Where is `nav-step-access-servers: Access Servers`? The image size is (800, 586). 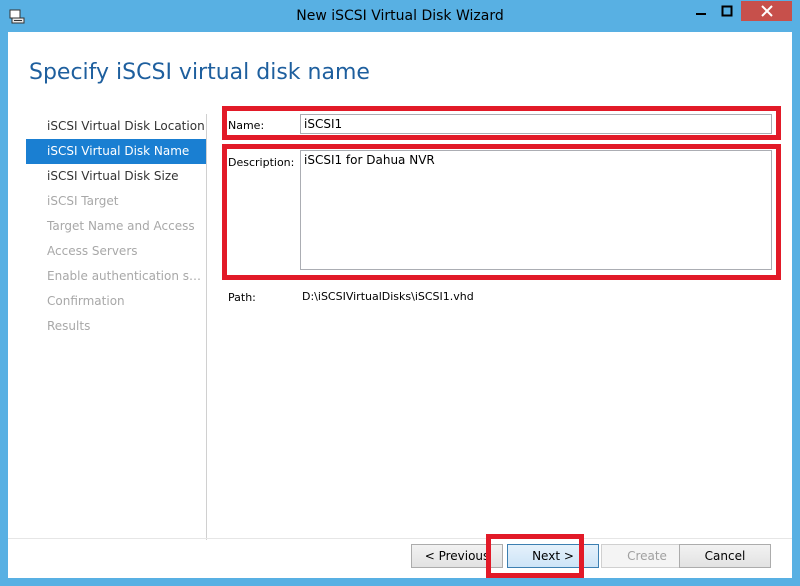
nav-step-access-servers: Access Servers is located at coordinates (92, 251).